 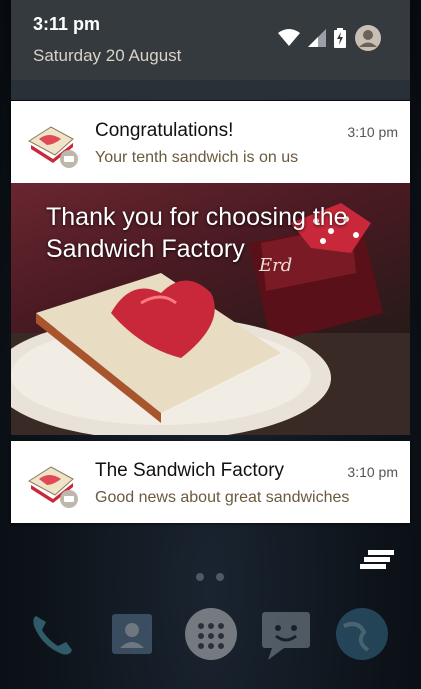 What do you see at coordinates (378, 560) in the screenshot?
I see `clear-all-icon` at bounding box center [378, 560].